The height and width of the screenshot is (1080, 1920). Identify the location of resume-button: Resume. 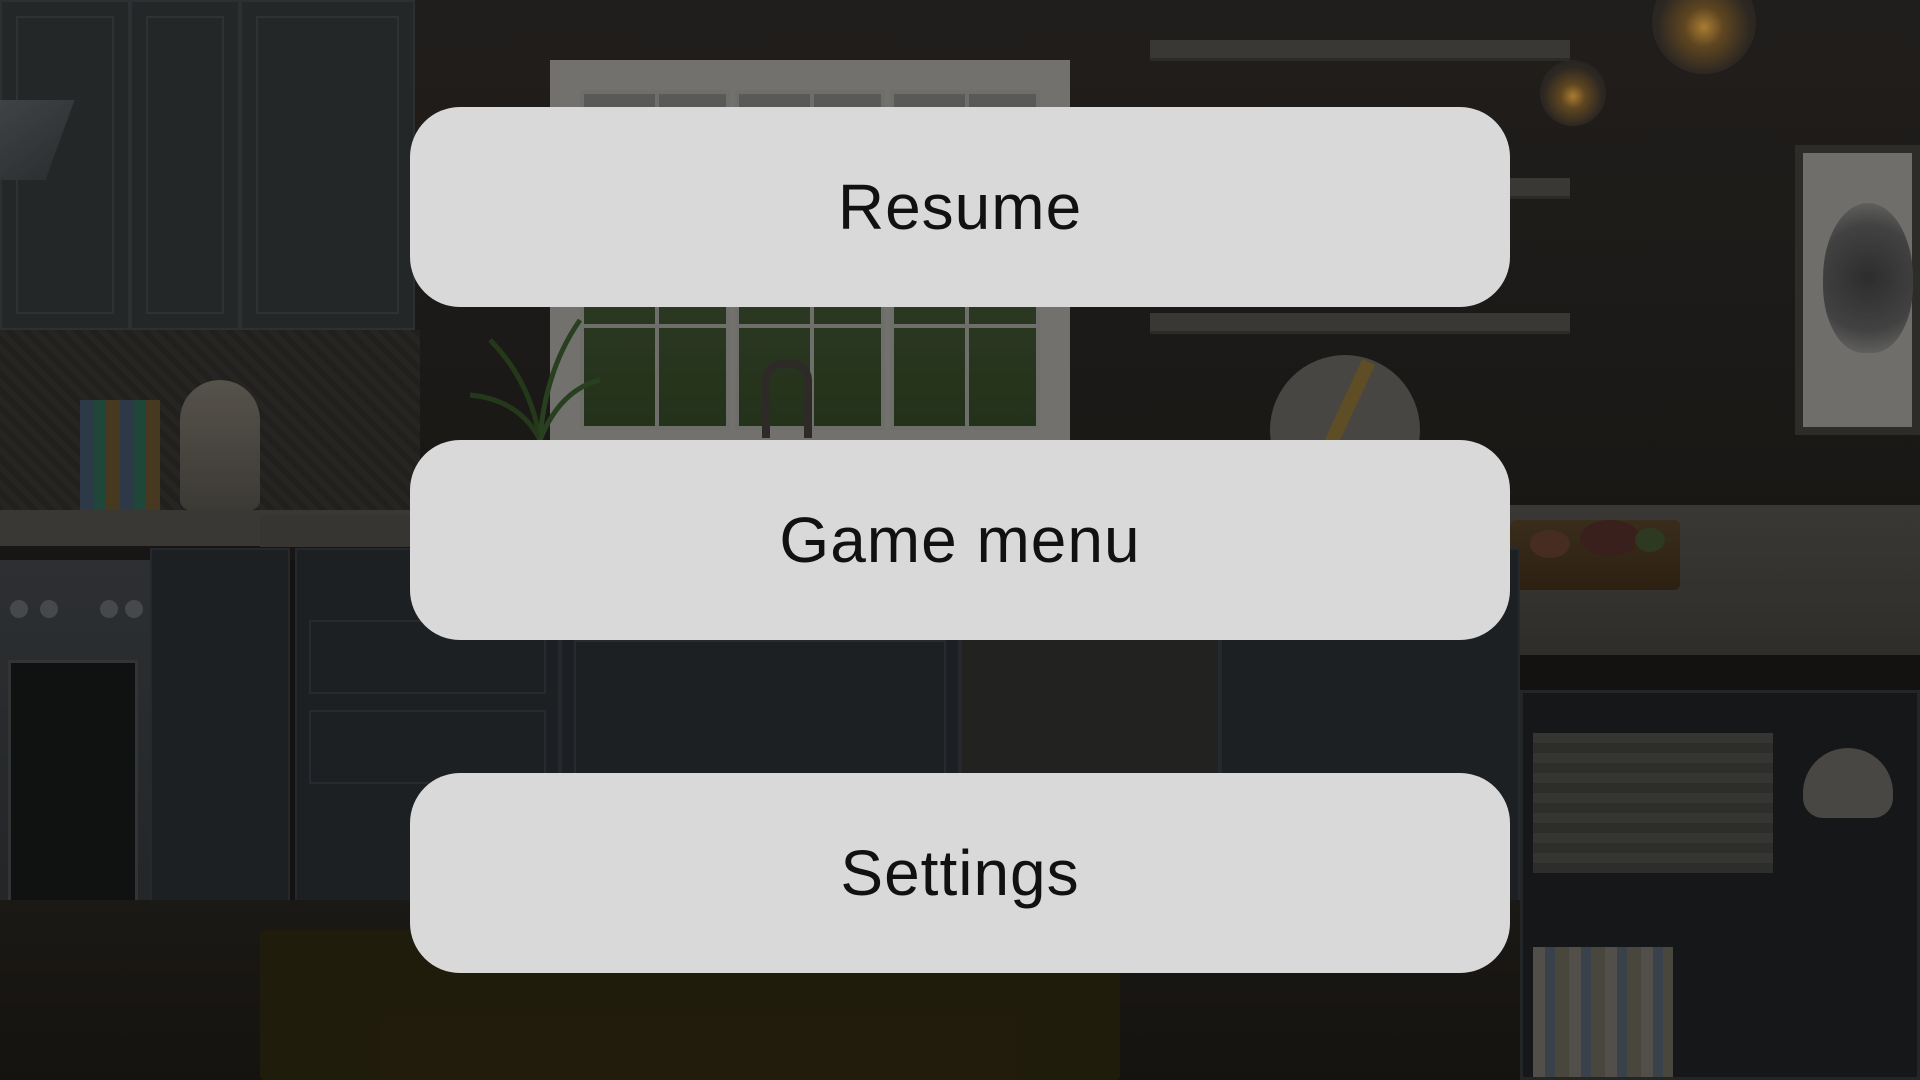
(960, 207).